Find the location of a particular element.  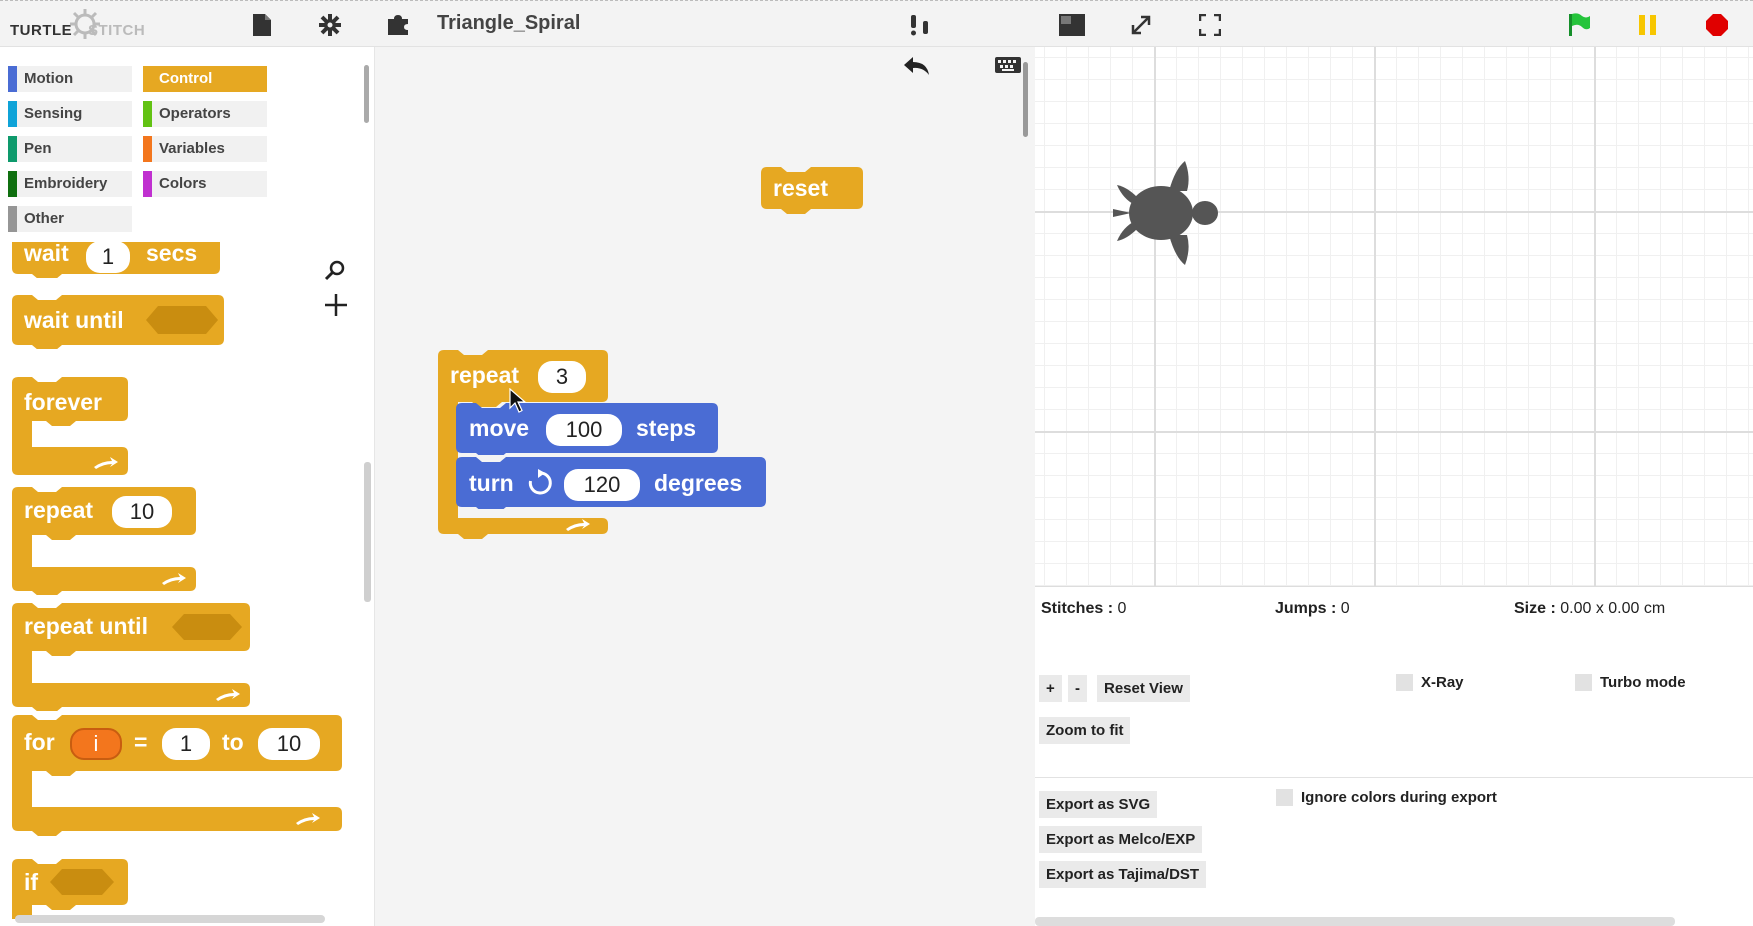

top-bar: TURTLE STITCH Triangle_Spiral is located at coordinates (876, 23).